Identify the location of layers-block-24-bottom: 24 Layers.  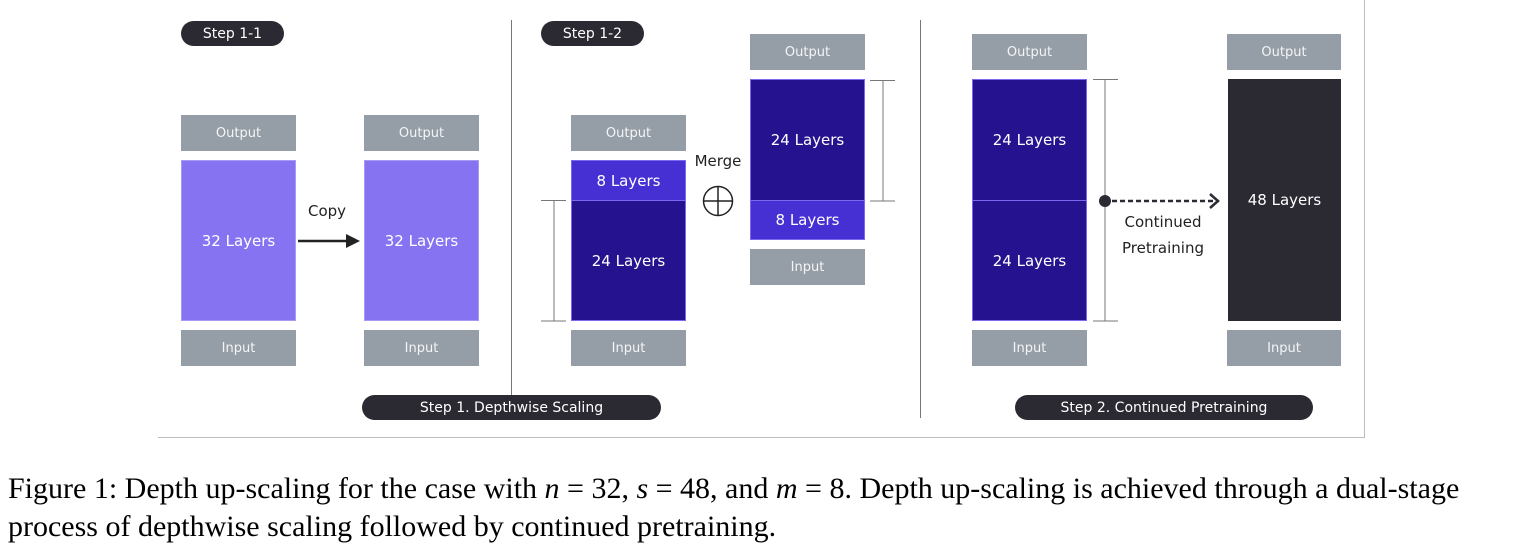
(628, 260).